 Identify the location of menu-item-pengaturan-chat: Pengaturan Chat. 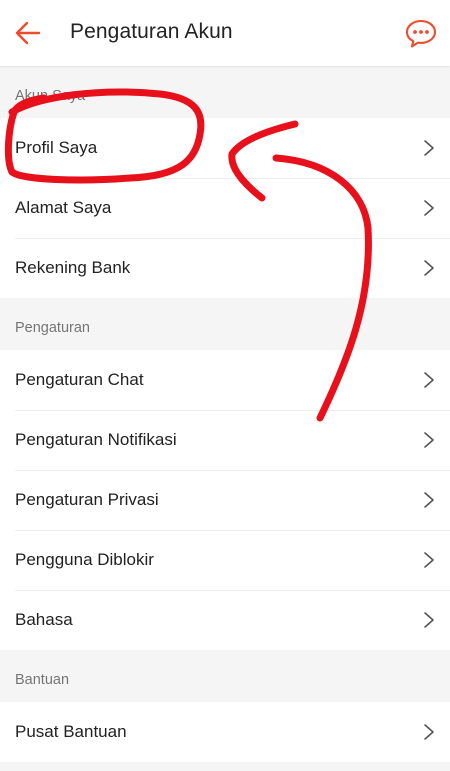
(225, 380).